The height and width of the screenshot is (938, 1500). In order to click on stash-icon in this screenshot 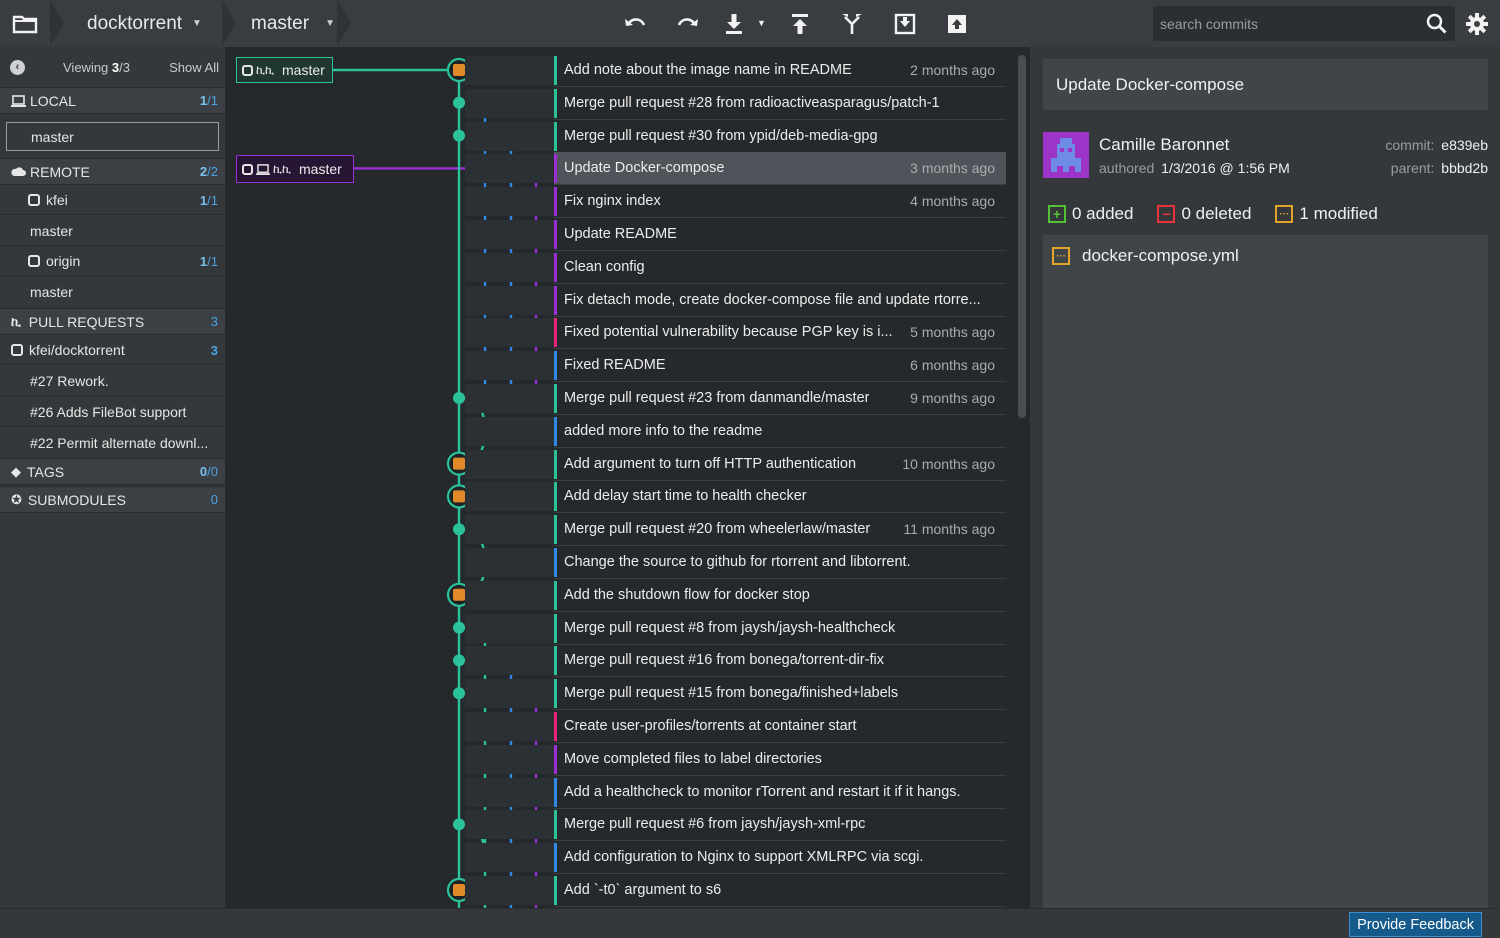, I will do `click(905, 24)`.